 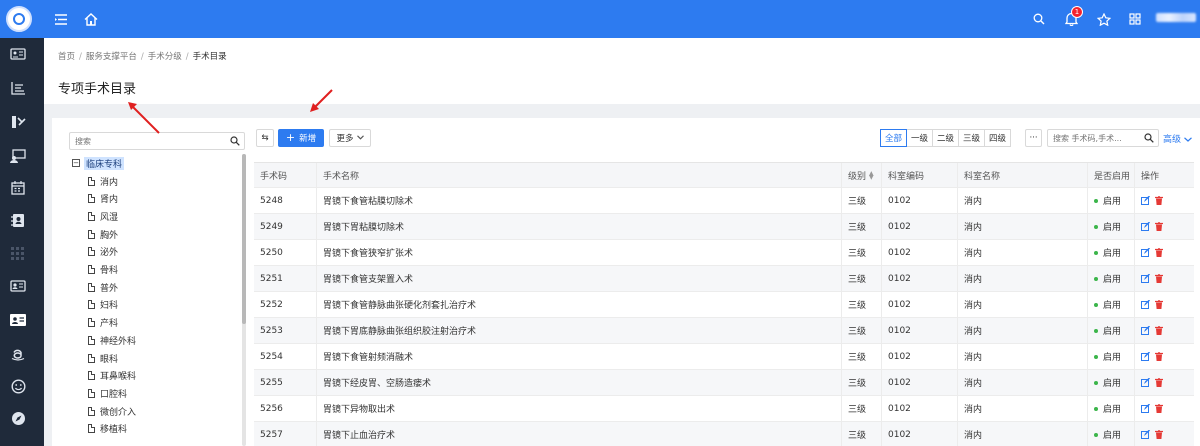 I want to click on tree-node: 妇科, so click(x=103, y=305).